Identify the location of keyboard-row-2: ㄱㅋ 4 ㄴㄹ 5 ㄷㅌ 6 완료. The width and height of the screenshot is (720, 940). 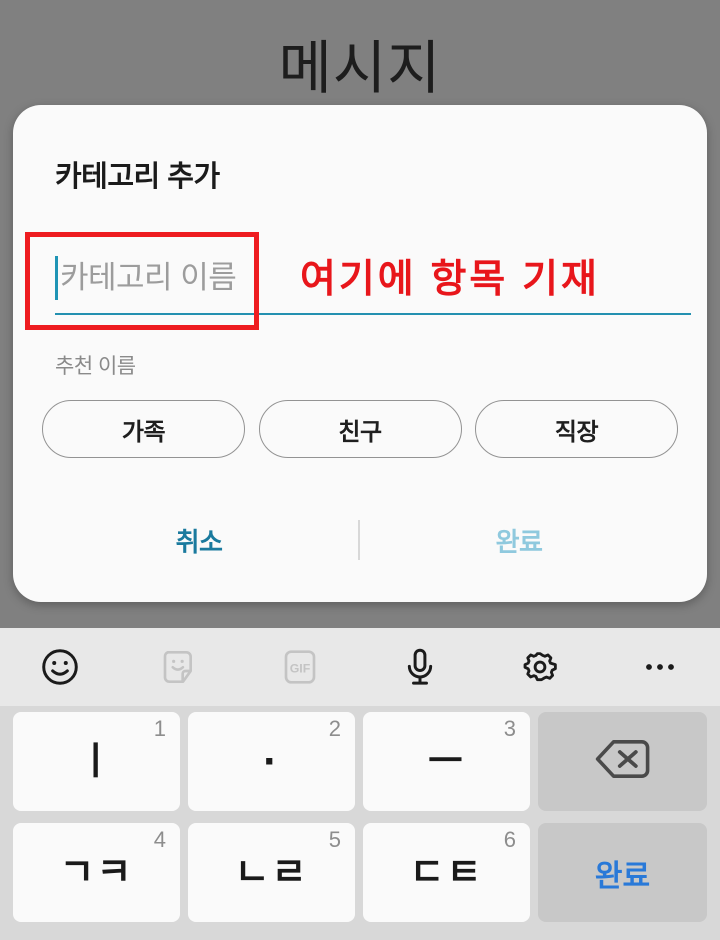
(360, 872).